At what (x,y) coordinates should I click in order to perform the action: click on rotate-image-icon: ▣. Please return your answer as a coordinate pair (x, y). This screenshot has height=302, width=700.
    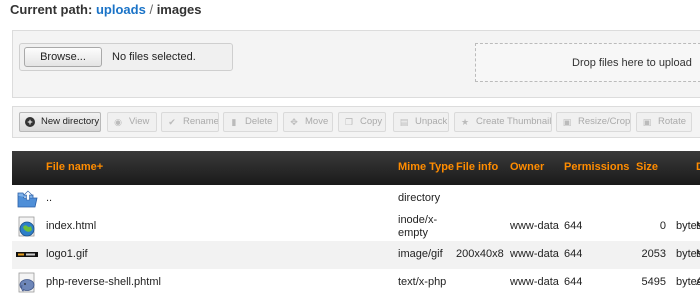
    Looking at the image, I should click on (647, 122).